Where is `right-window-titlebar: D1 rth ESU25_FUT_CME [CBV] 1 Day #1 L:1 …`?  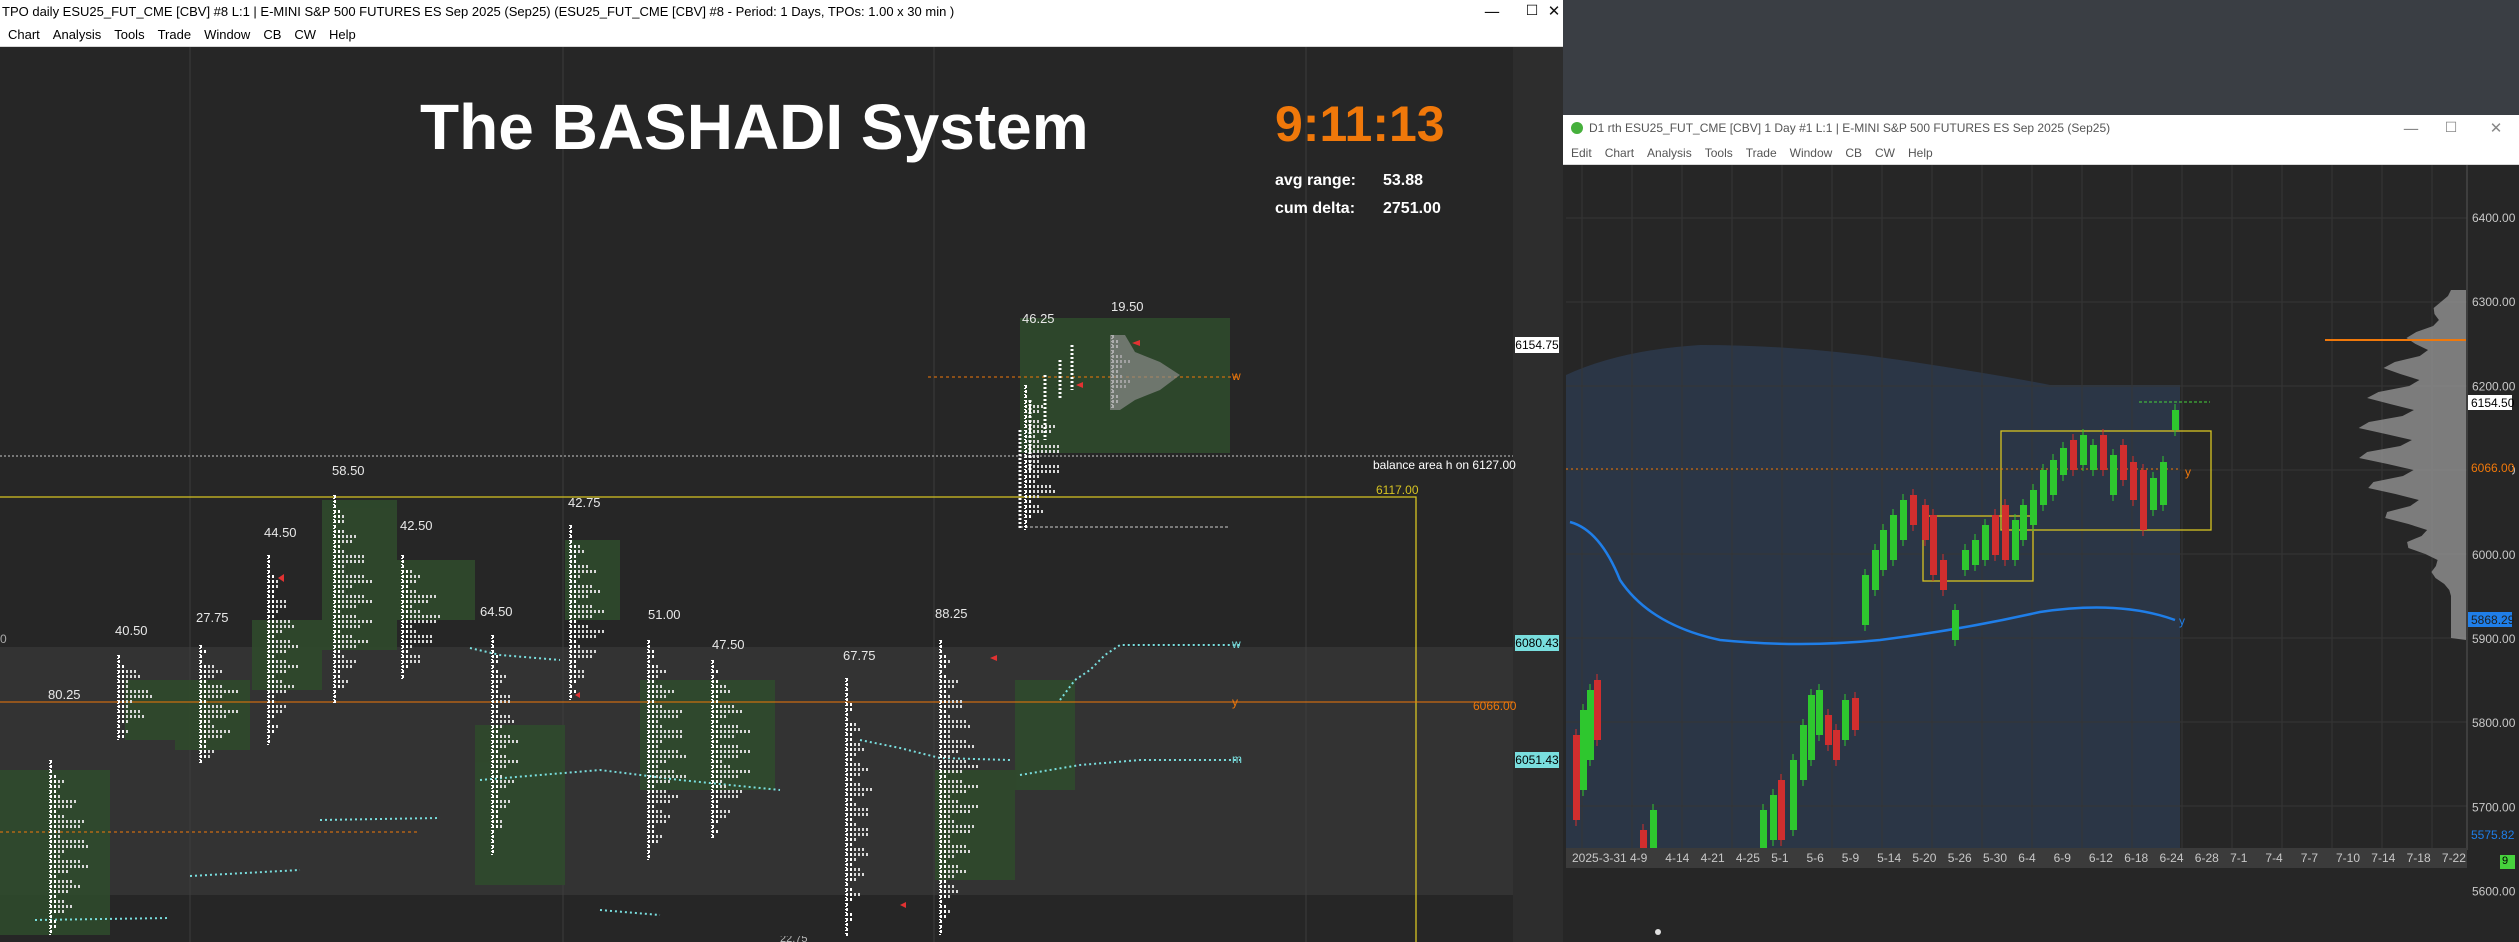 right-window-titlebar: D1 rth ESU25_FUT_CME [CBV] 1 Day #1 L:1 … is located at coordinates (2041, 128).